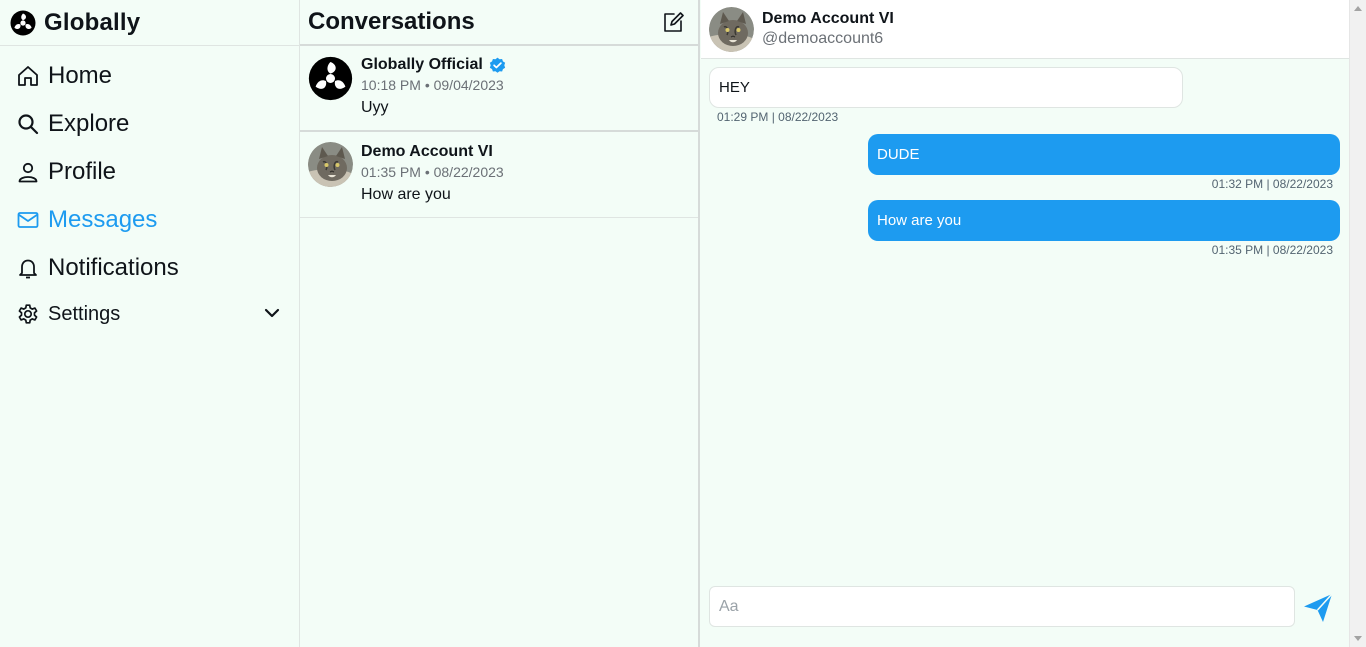 This screenshot has width=1366, height=647. What do you see at coordinates (89, 123) in the screenshot?
I see `nav-label-explore: Explore` at bounding box center [89, 123].